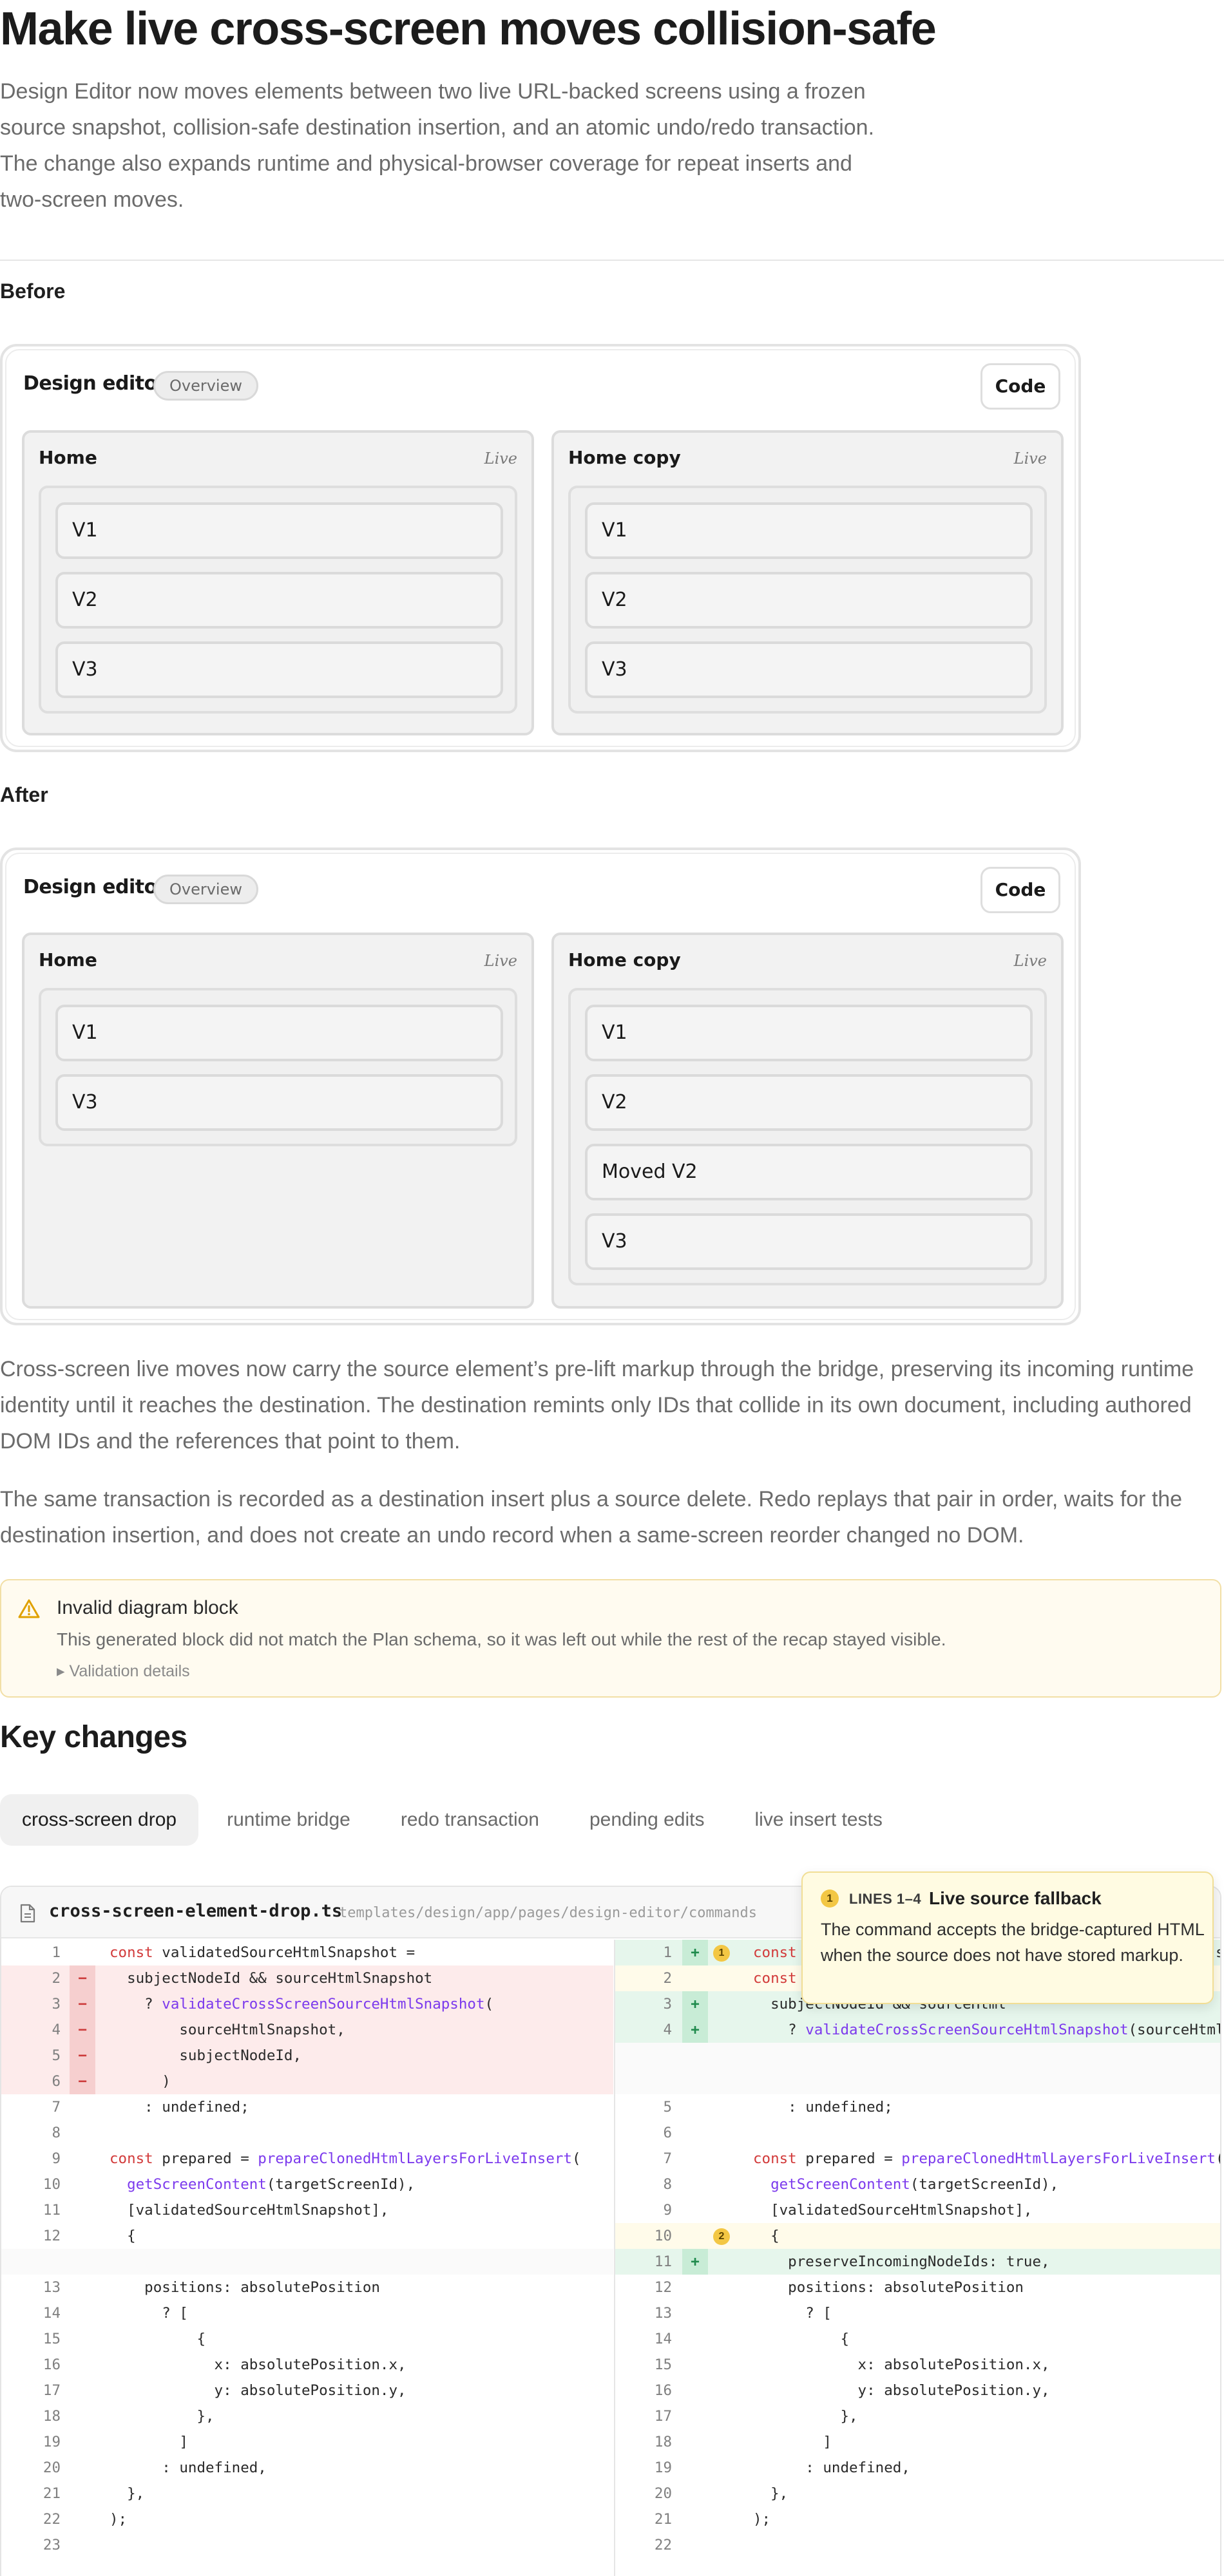  I want to click on line-number: 17, so click(663, 2417).